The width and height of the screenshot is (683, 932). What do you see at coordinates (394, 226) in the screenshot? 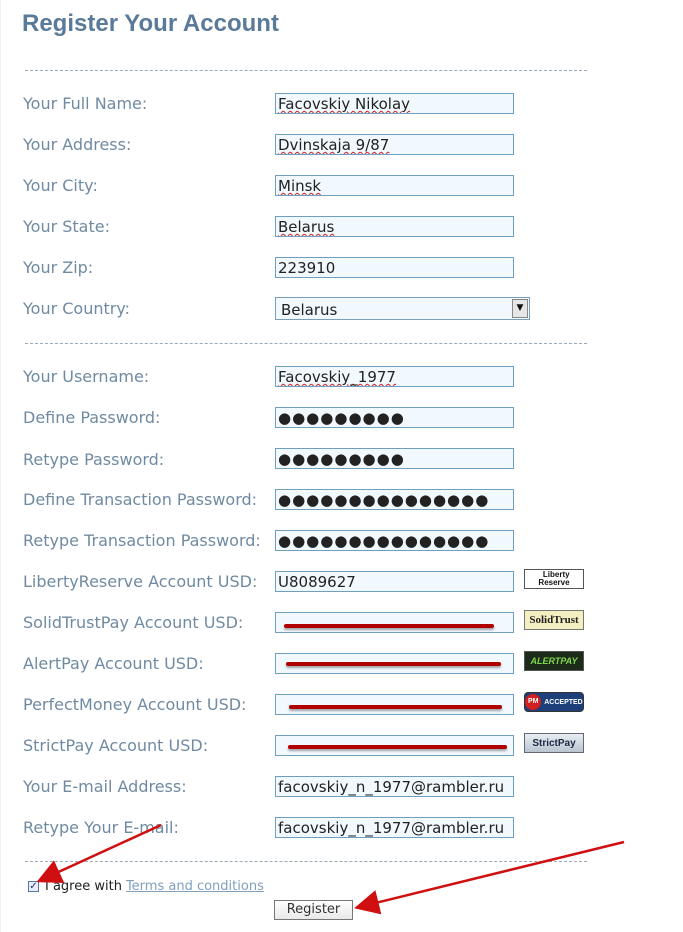
I see `state-input: Belarus` at bounding box center [394, 226].